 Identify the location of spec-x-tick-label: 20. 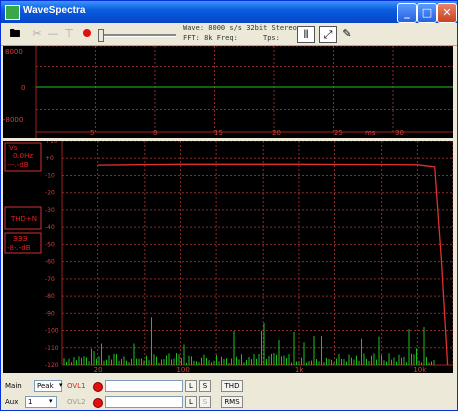
(98, 369).